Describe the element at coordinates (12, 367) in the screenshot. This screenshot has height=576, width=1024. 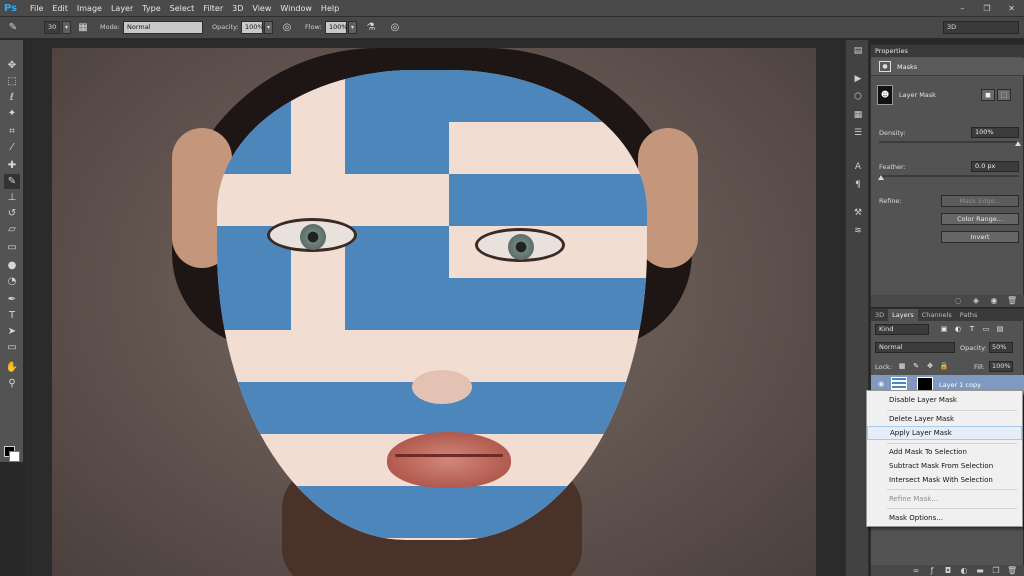
I see `hand-icon: ✋` at that location.